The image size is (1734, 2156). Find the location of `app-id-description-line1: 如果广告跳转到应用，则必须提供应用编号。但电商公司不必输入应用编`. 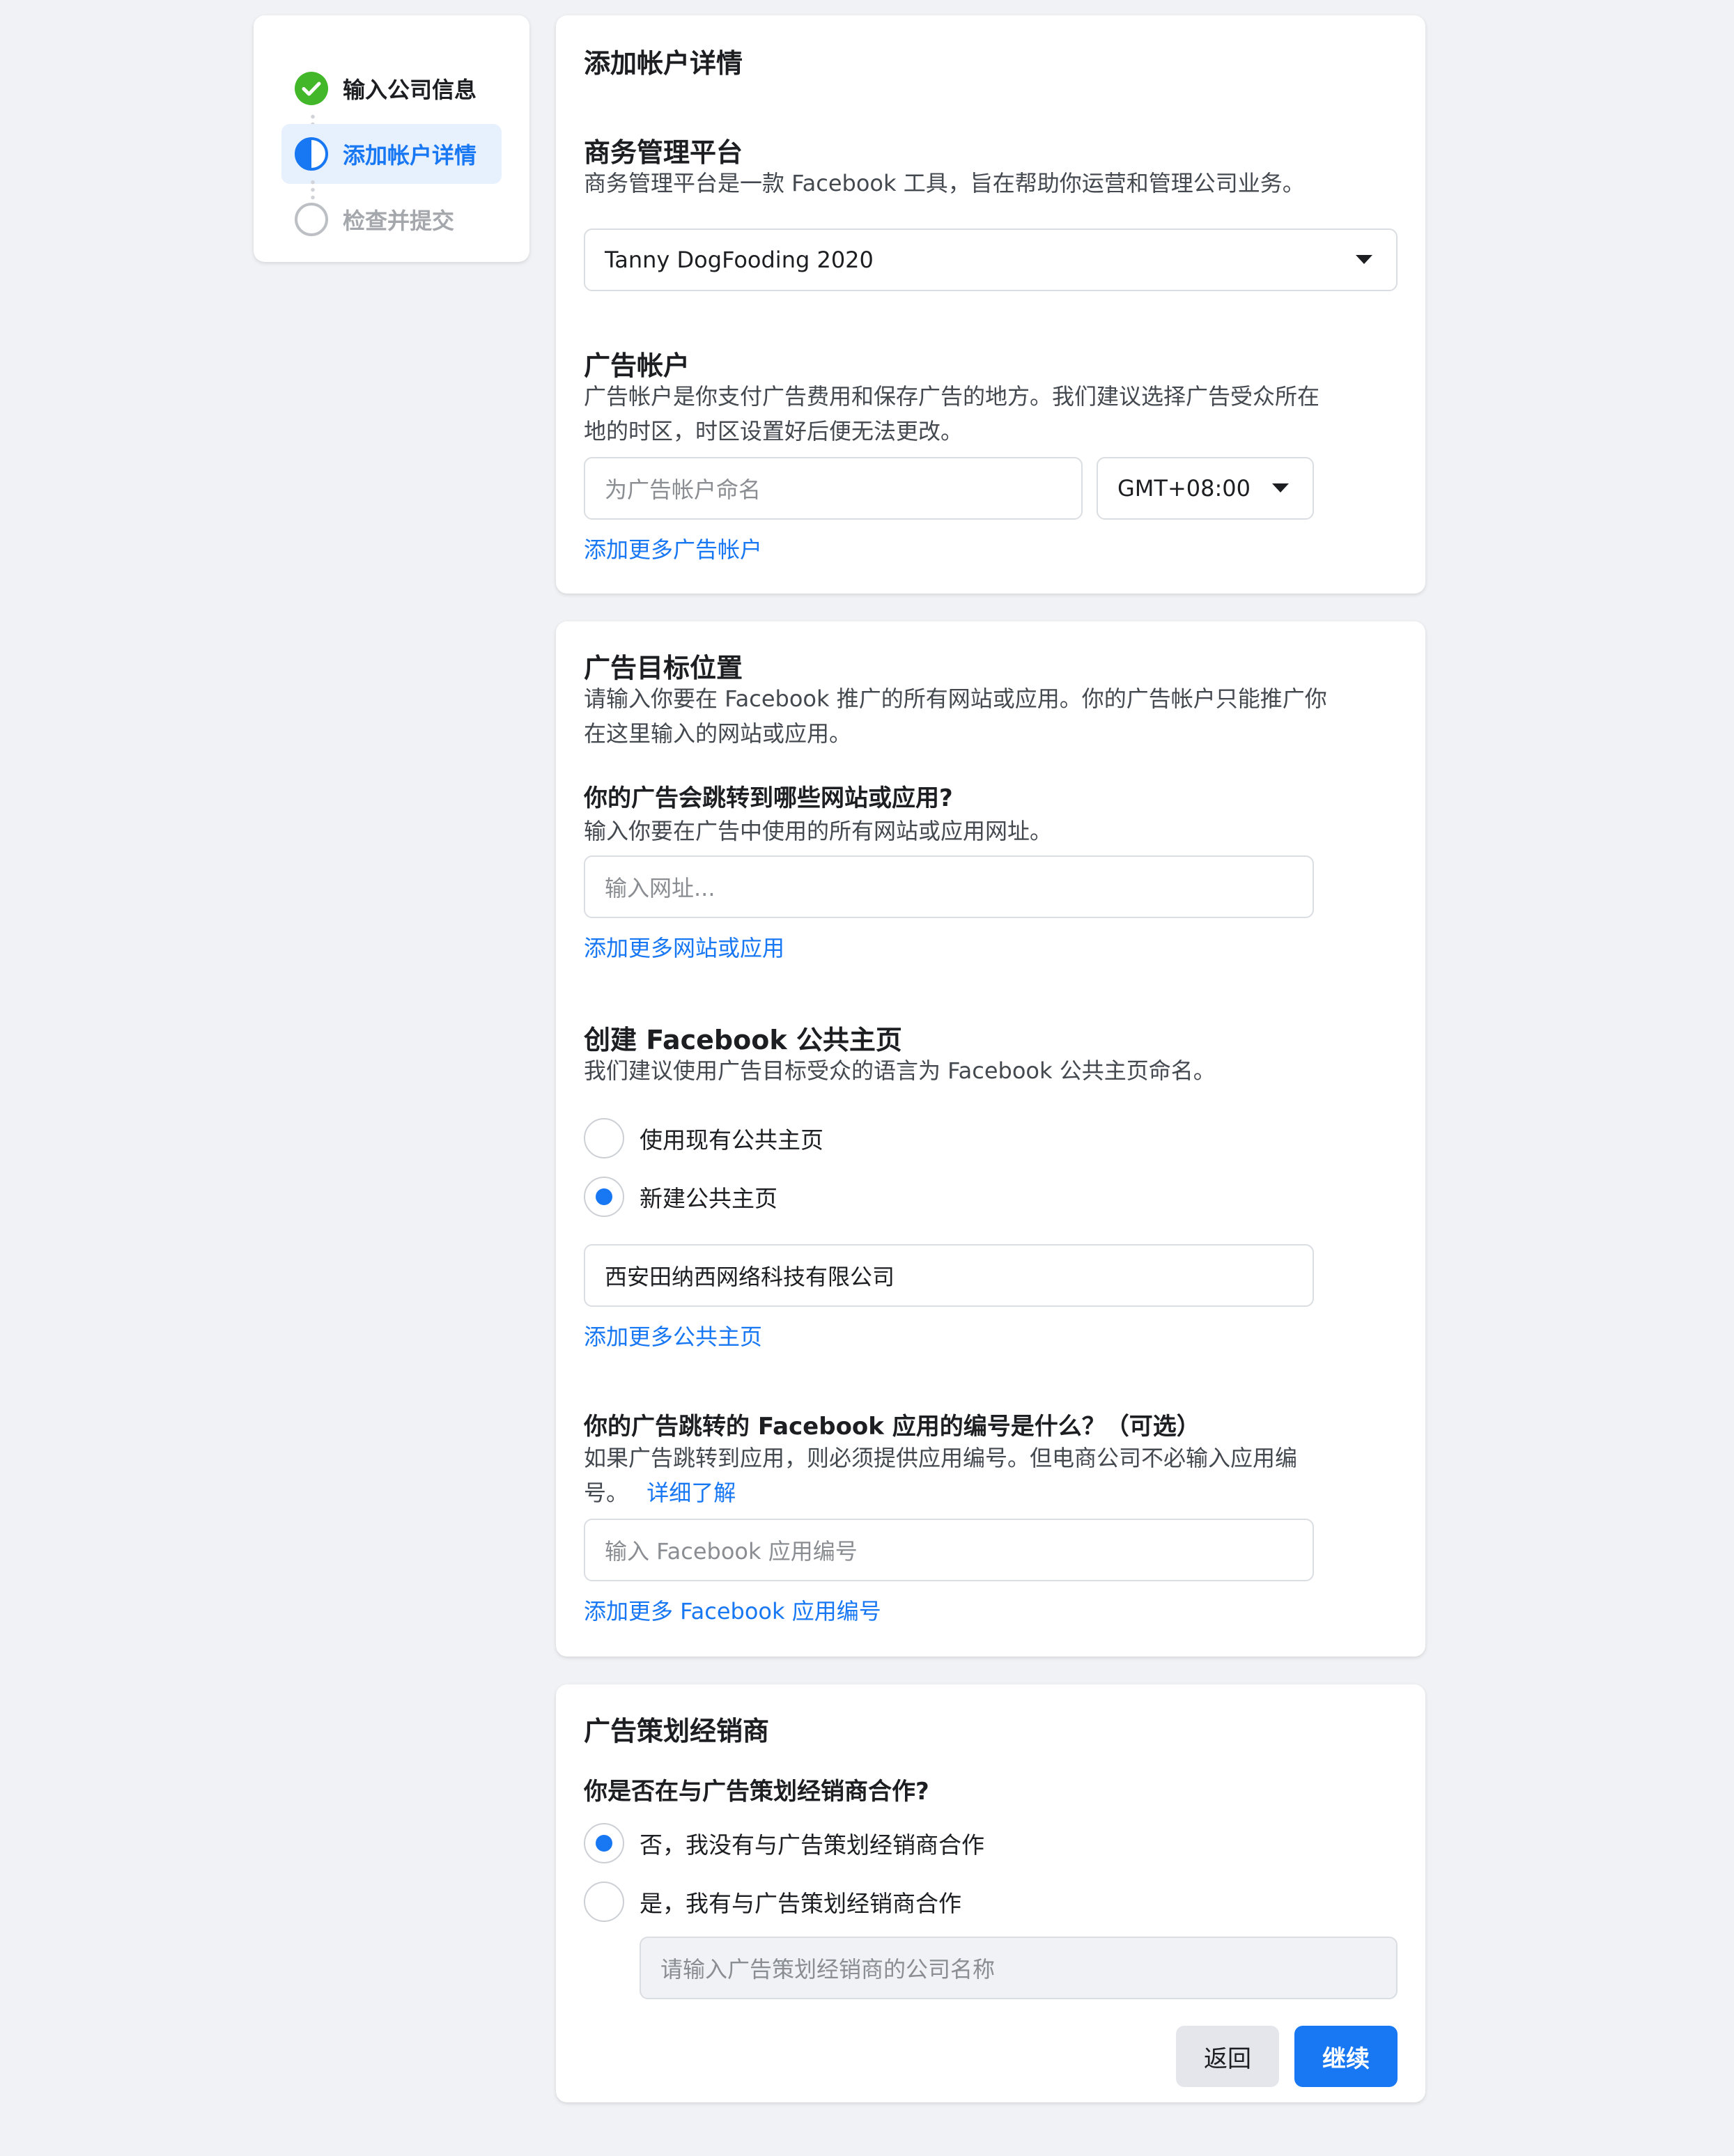

app-id-description-line1: 如果广告跳转到应用，则必须提供应用编号。但电商公司不必输入应用编 is located at coordinates (940, 1458).